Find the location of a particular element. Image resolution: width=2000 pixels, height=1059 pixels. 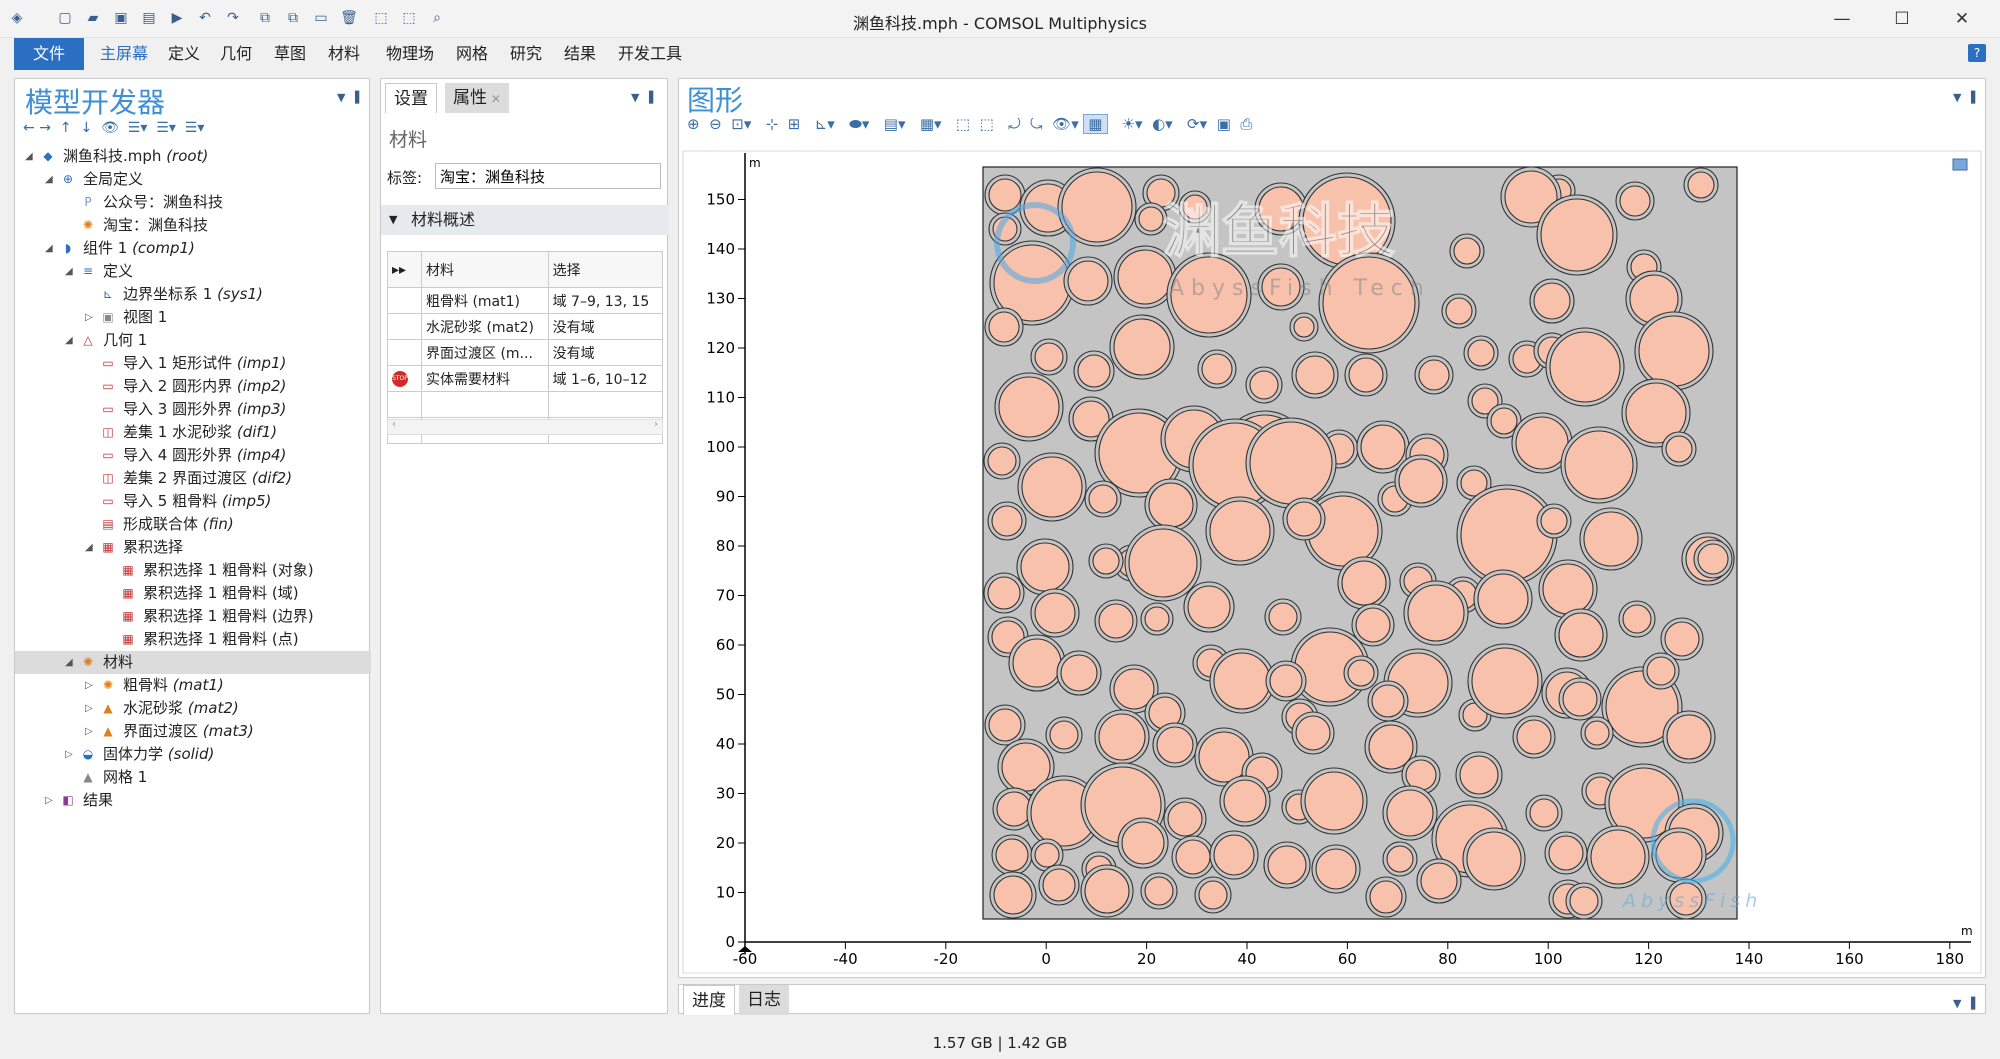

tree-node: ▷ ▲ 界面过渡区 (mat3) is located at coordinates (193, 731).